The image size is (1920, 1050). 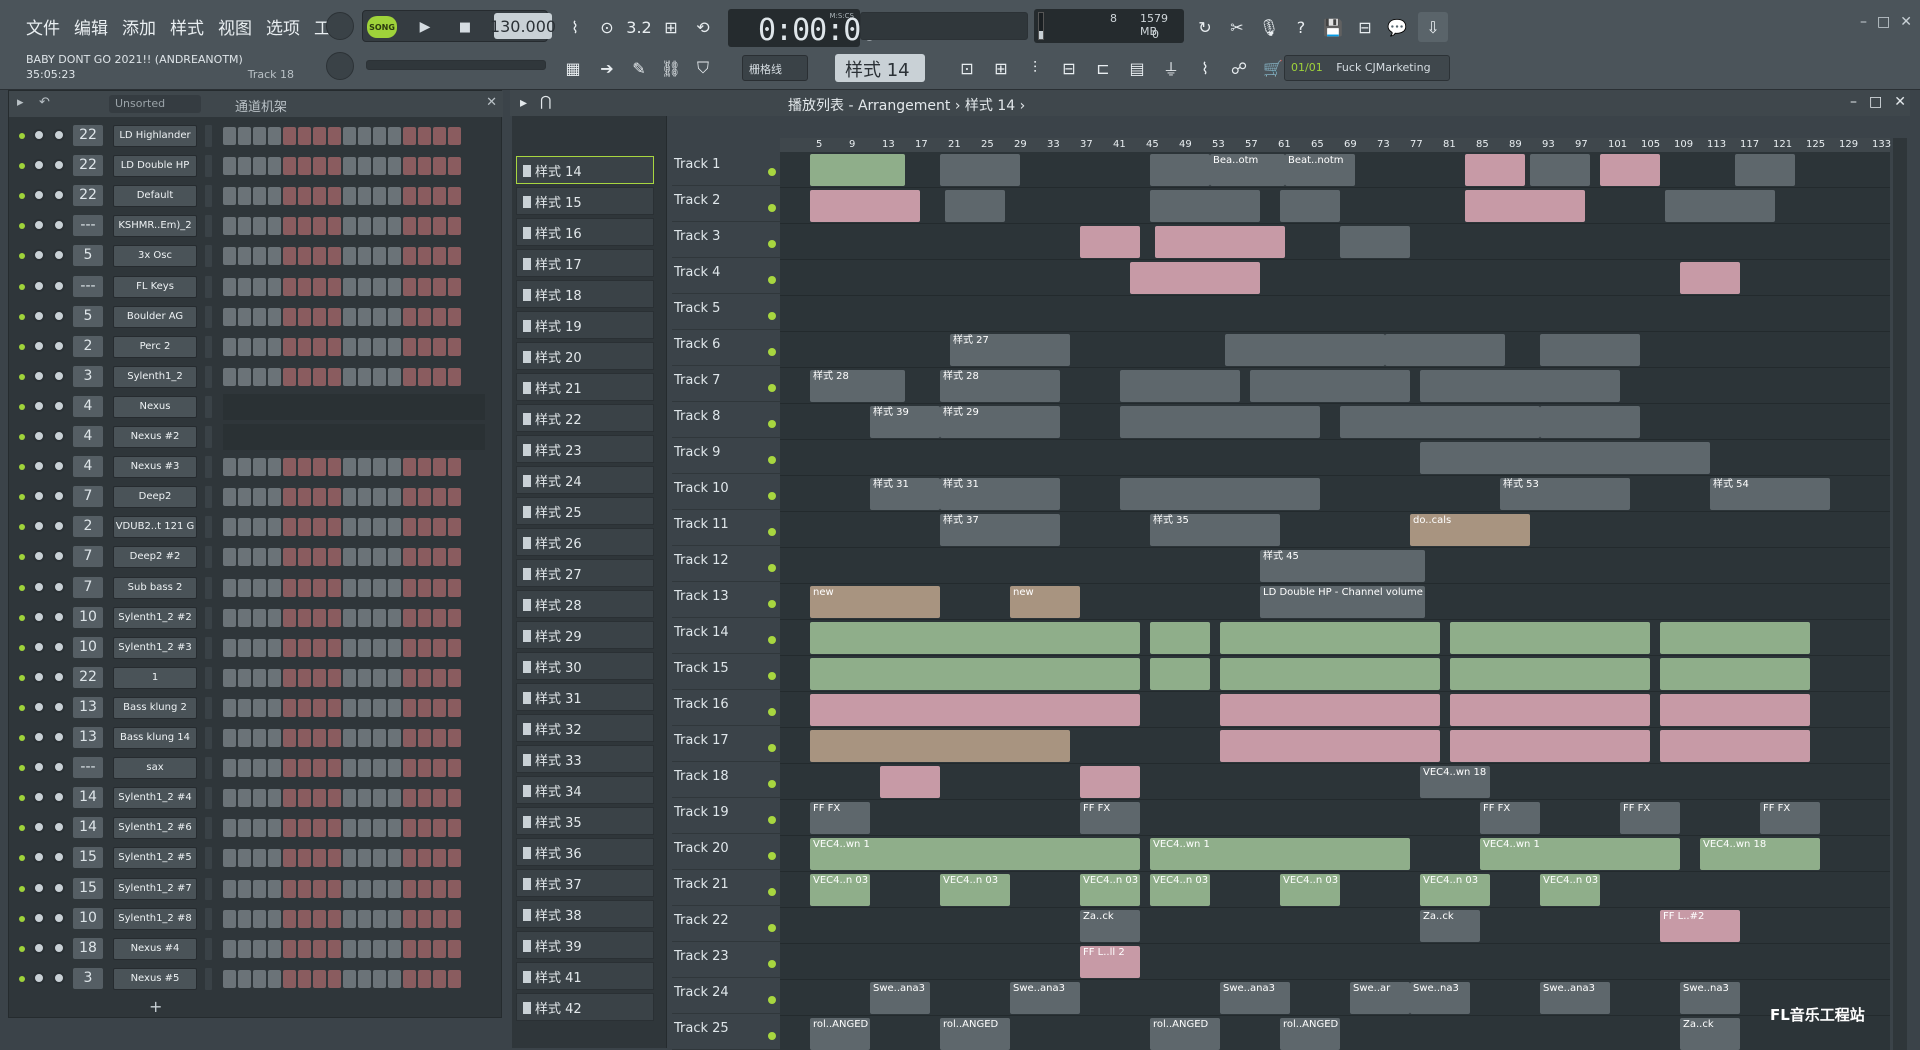 I want to click on channel-led, so click(x=22, y=196).